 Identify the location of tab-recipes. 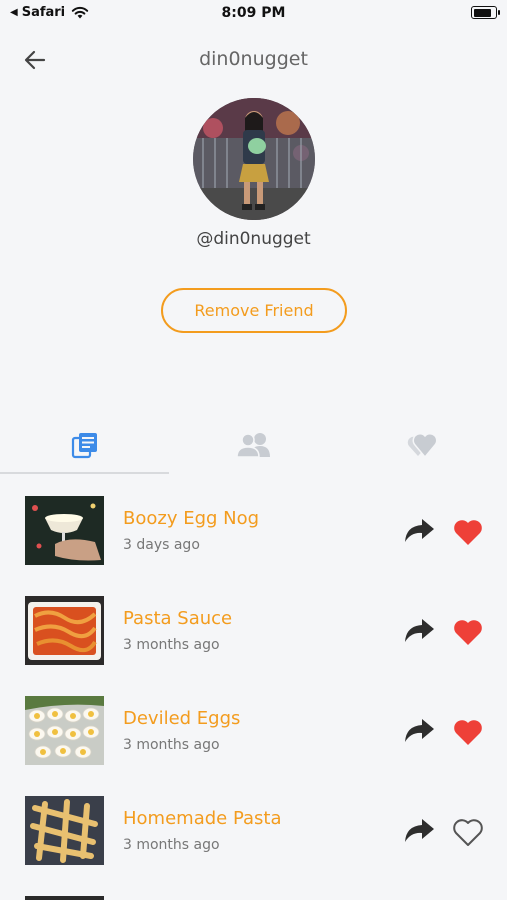
(84, 445).